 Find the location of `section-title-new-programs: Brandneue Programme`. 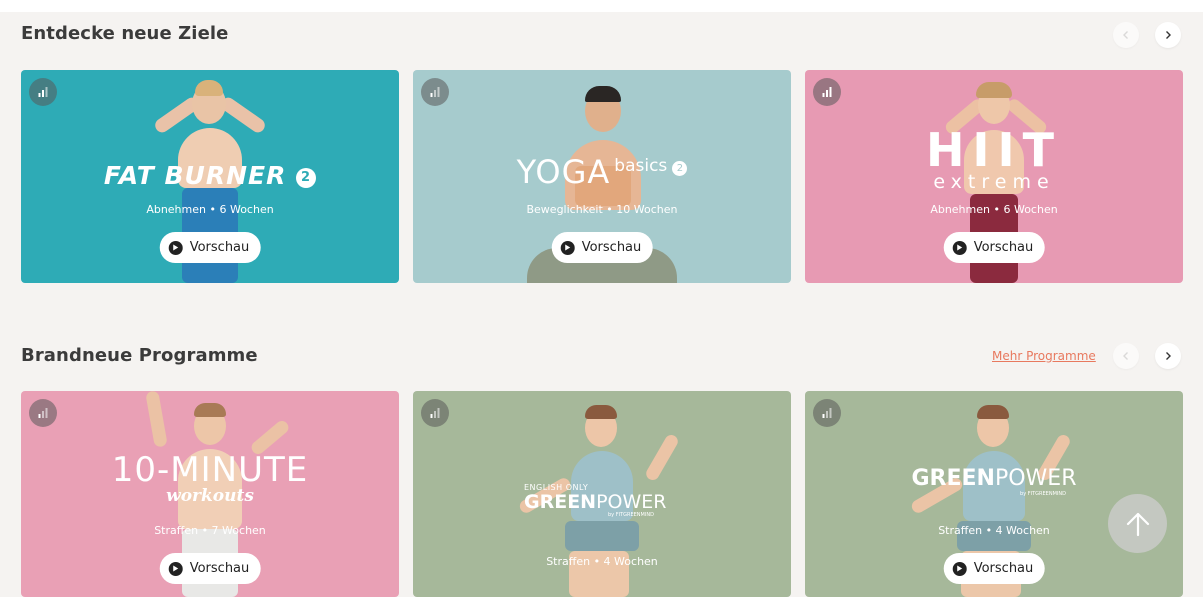

section-title-new-programs: Brandneue Programme is located at coordinates (139, 355).